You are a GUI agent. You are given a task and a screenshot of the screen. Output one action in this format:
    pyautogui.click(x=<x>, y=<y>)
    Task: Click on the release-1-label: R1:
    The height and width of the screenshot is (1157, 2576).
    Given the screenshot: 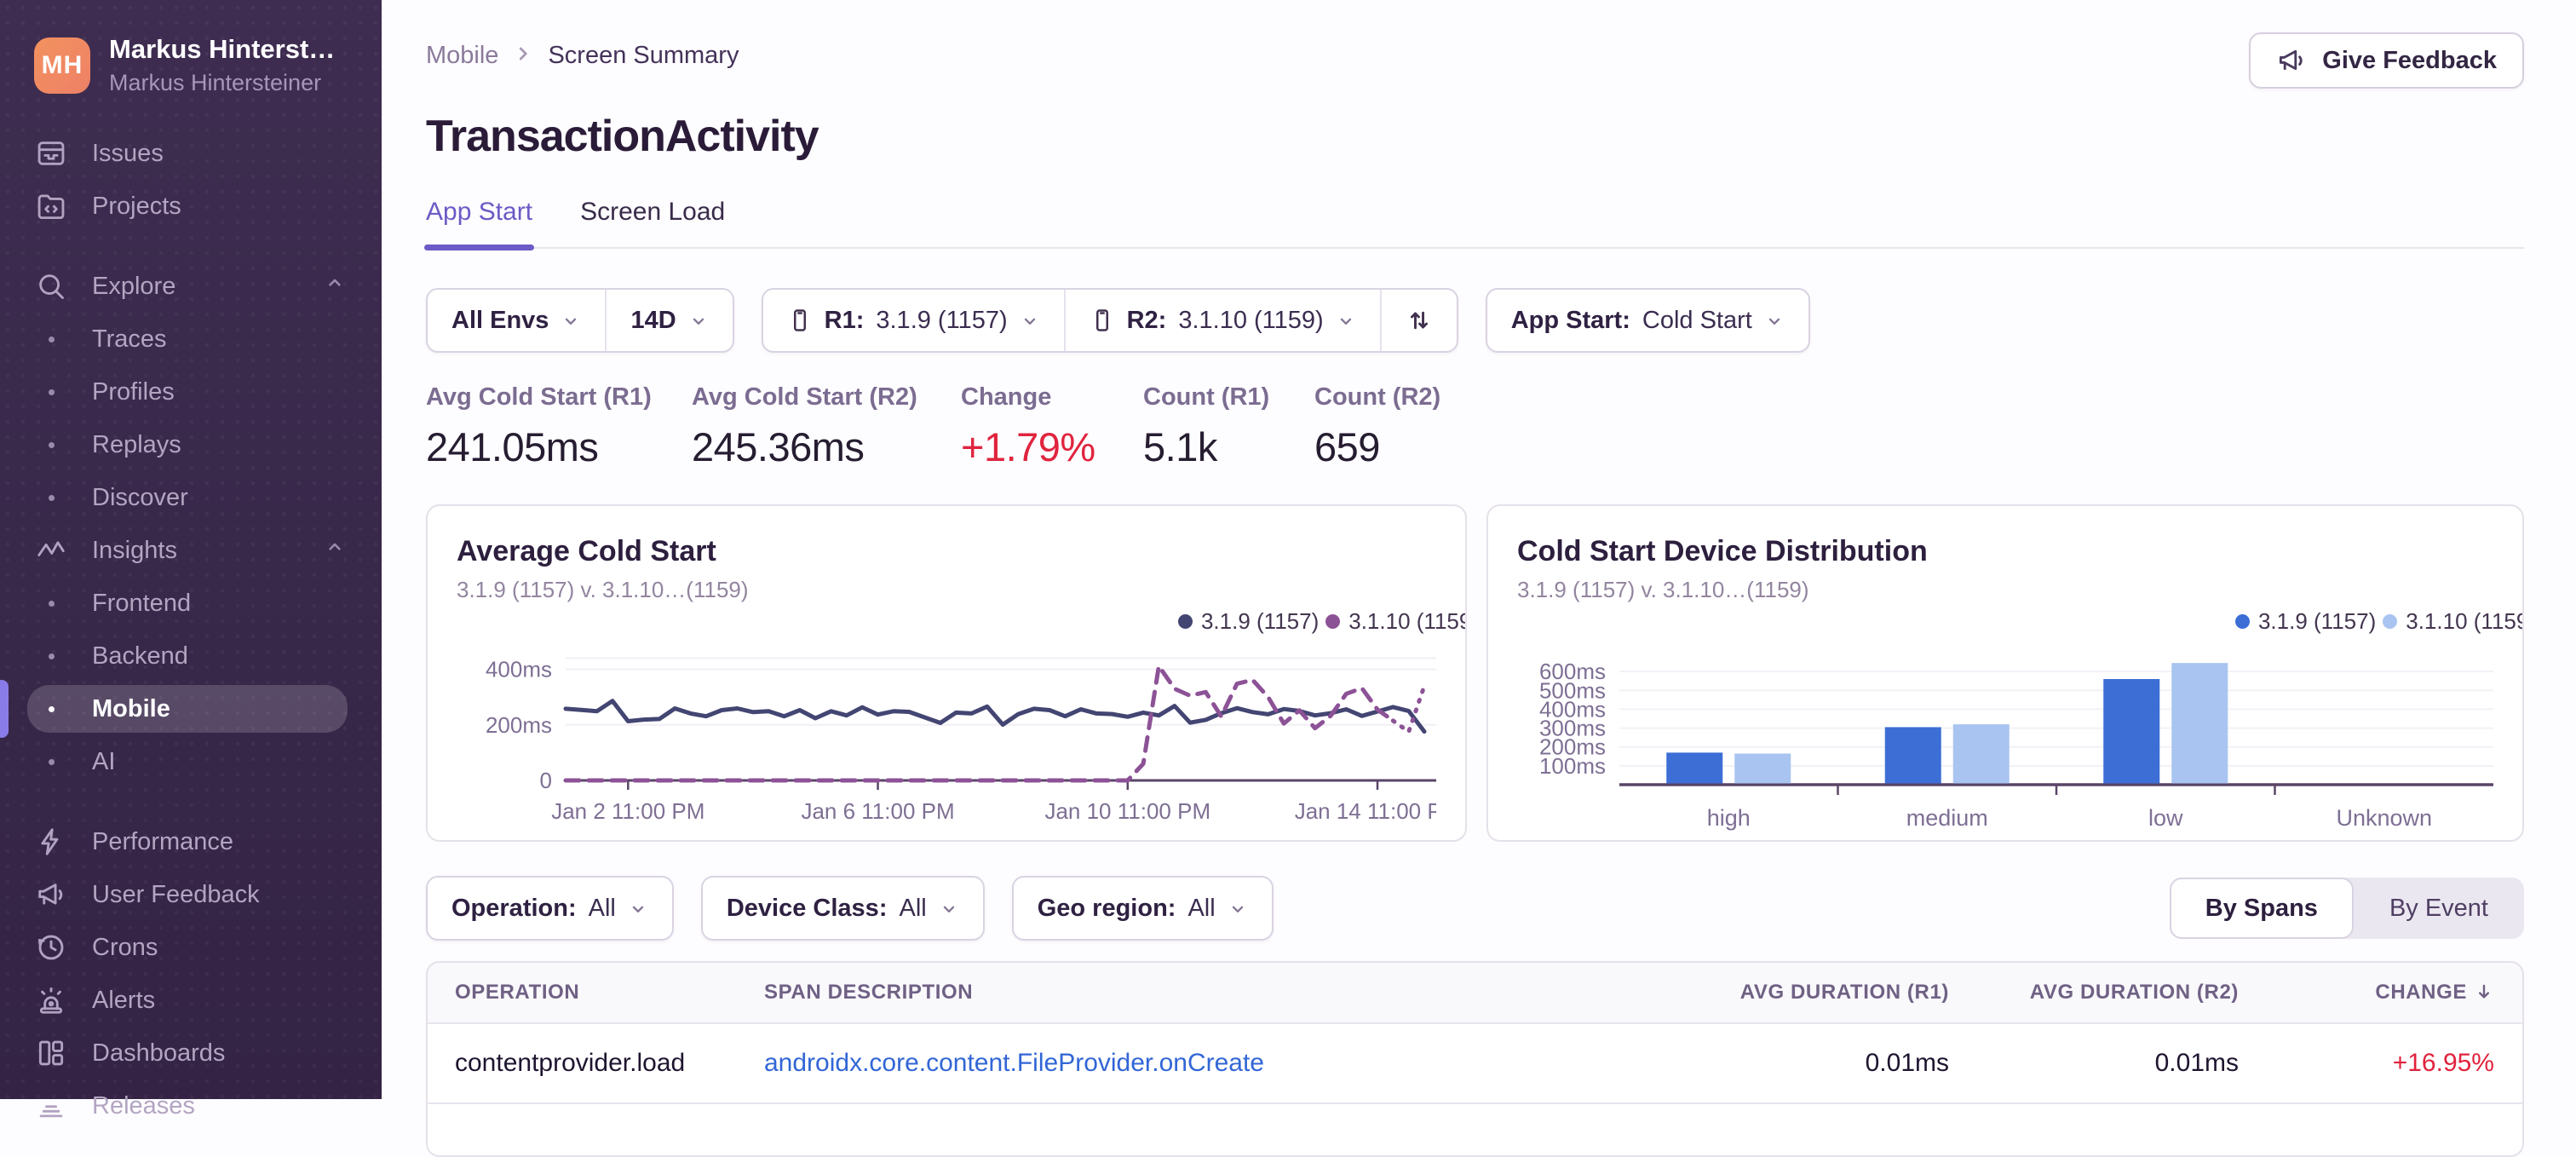 What is the action you would take?
    pyautogui.click(x=845, y=320)
    